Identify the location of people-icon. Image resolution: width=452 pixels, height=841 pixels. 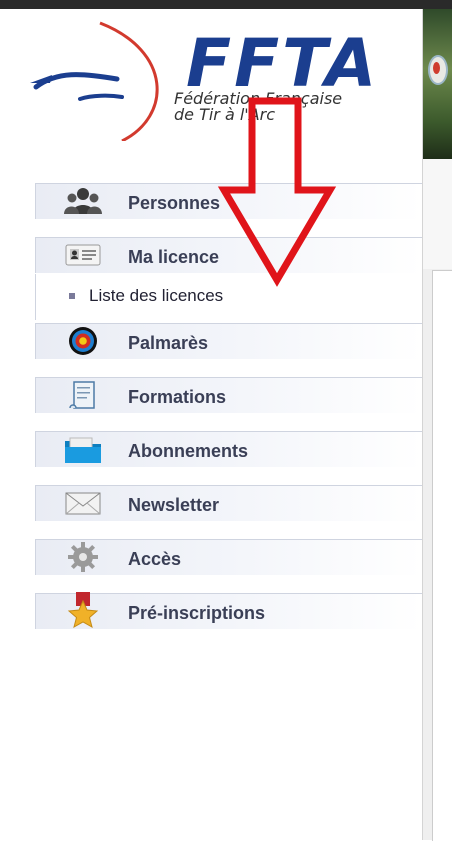
(83, 201).